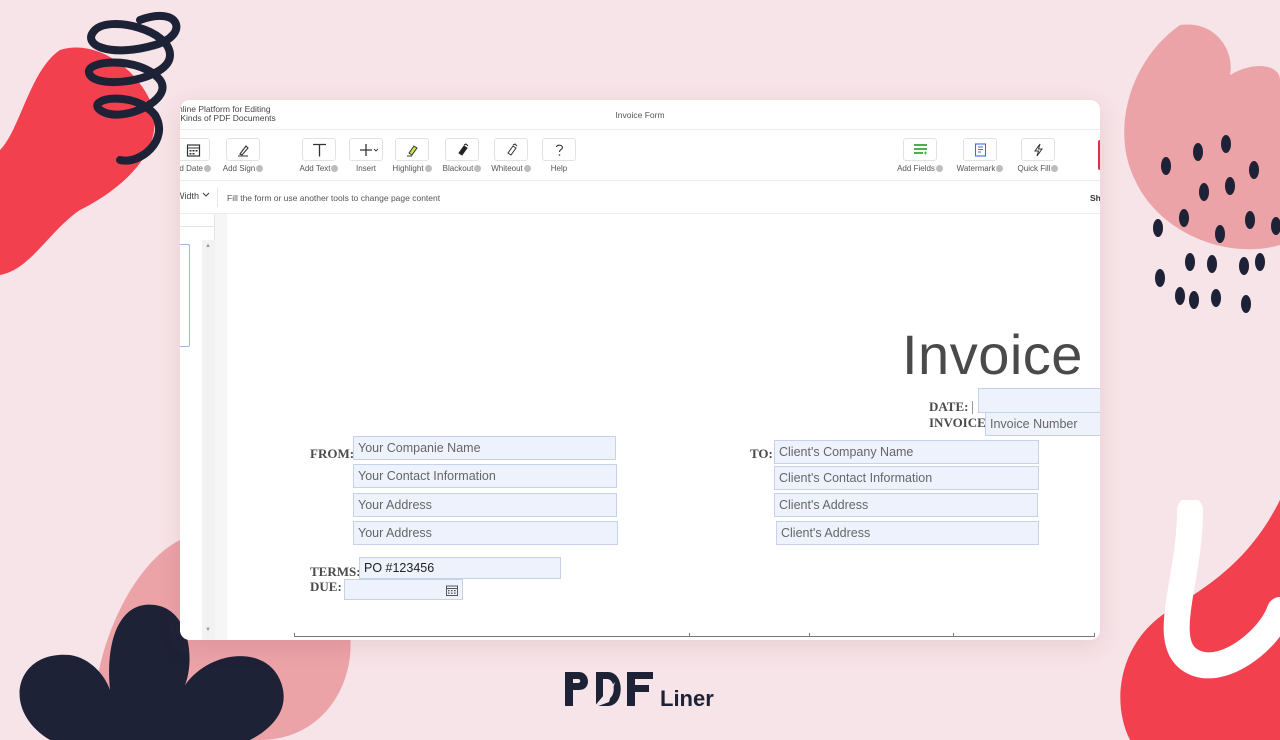 Image resolution: width=1280 pixels, height=740 pixels. What do you see at coordinates (192, 168) in the screenshot?
I see `tool-label: dd Date` at bounding box center [192, 168].